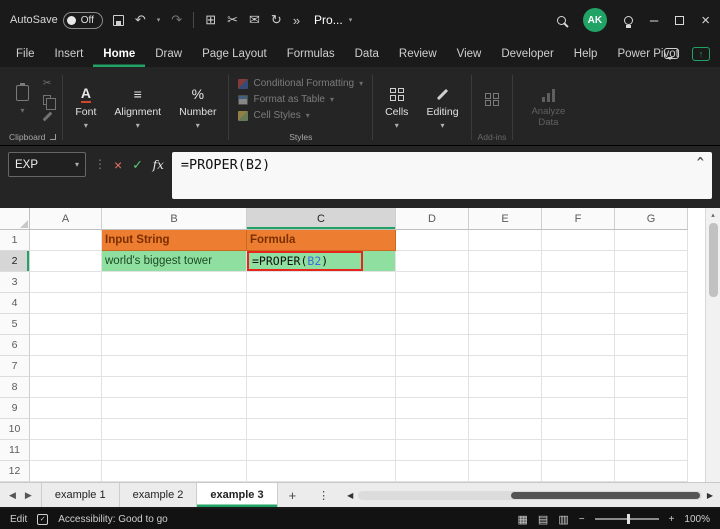  Describe the element at coordinates (66, 387) in the screenshot. I see `cell-a8` at that location.